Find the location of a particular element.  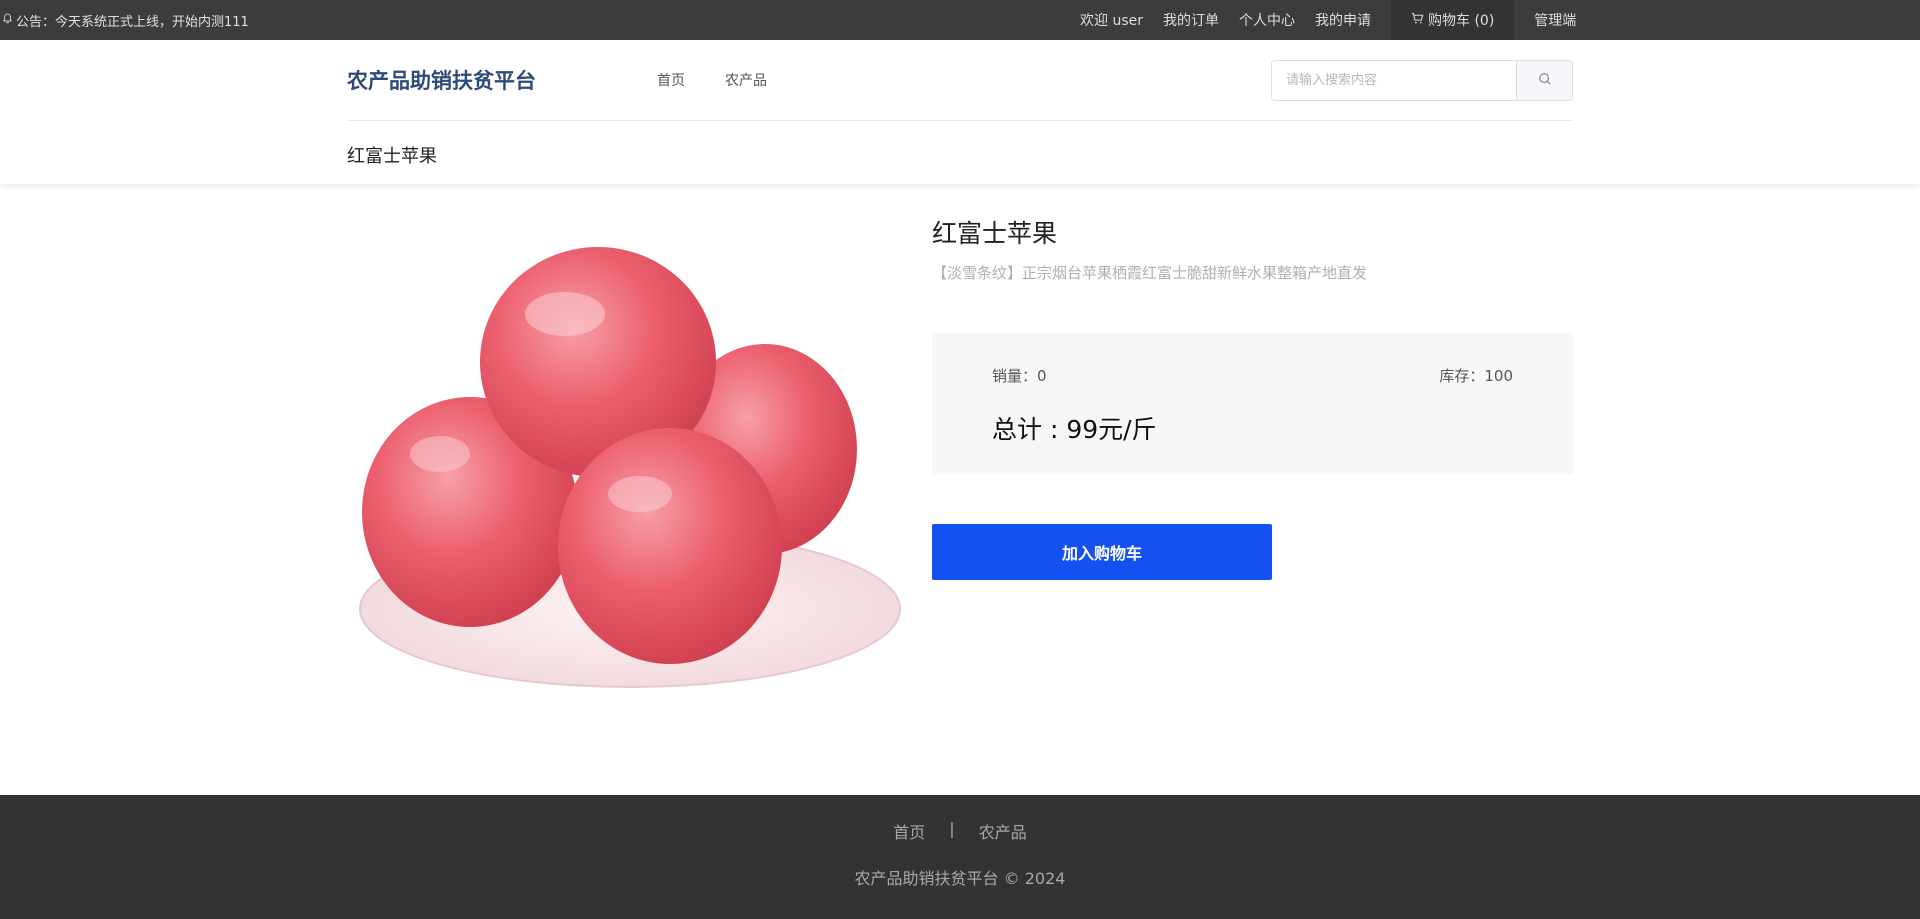

search-icon is located at coordinates (1545, 80).